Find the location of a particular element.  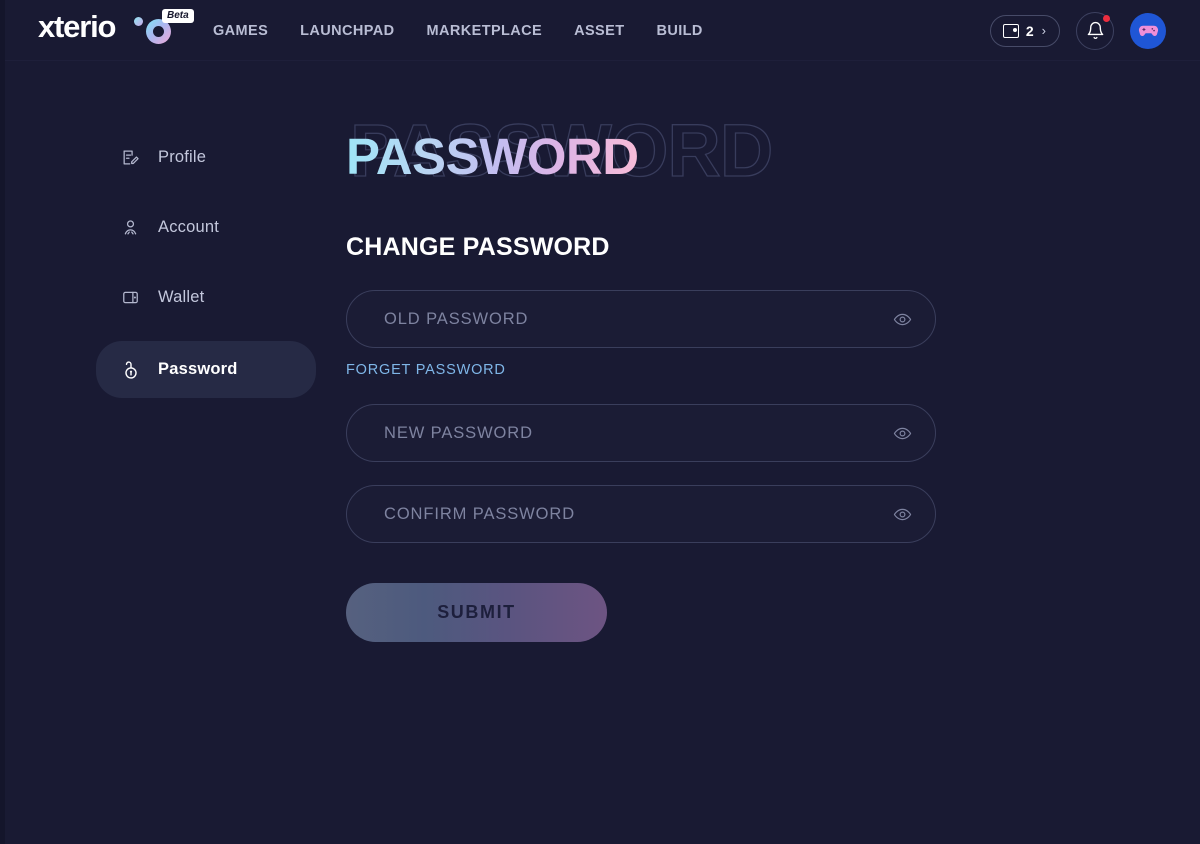

nav-item-games: GAMES is located at coordinates (240, 31).